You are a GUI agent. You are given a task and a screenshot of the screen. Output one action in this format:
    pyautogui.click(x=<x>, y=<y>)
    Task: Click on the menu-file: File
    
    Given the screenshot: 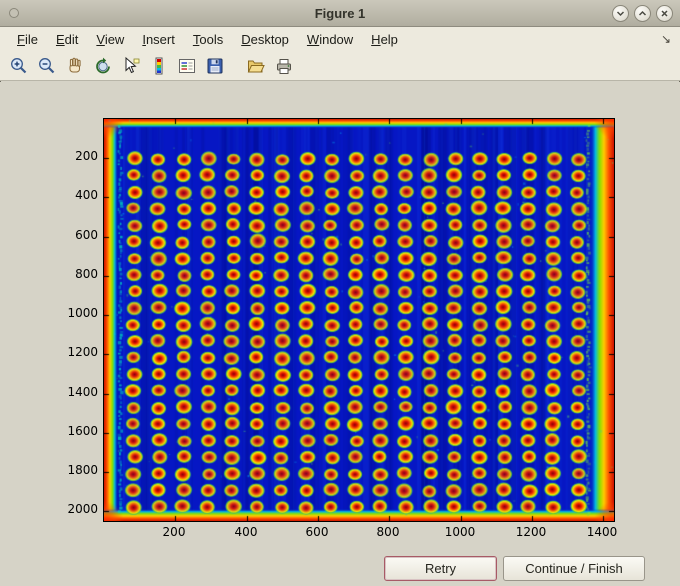 What is the action you would take?
    pyautogui.click(x=27, y=39)
    